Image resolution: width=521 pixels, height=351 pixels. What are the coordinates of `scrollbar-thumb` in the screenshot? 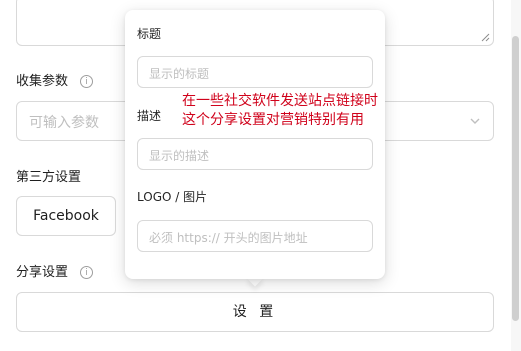 It's located at (515, 178).